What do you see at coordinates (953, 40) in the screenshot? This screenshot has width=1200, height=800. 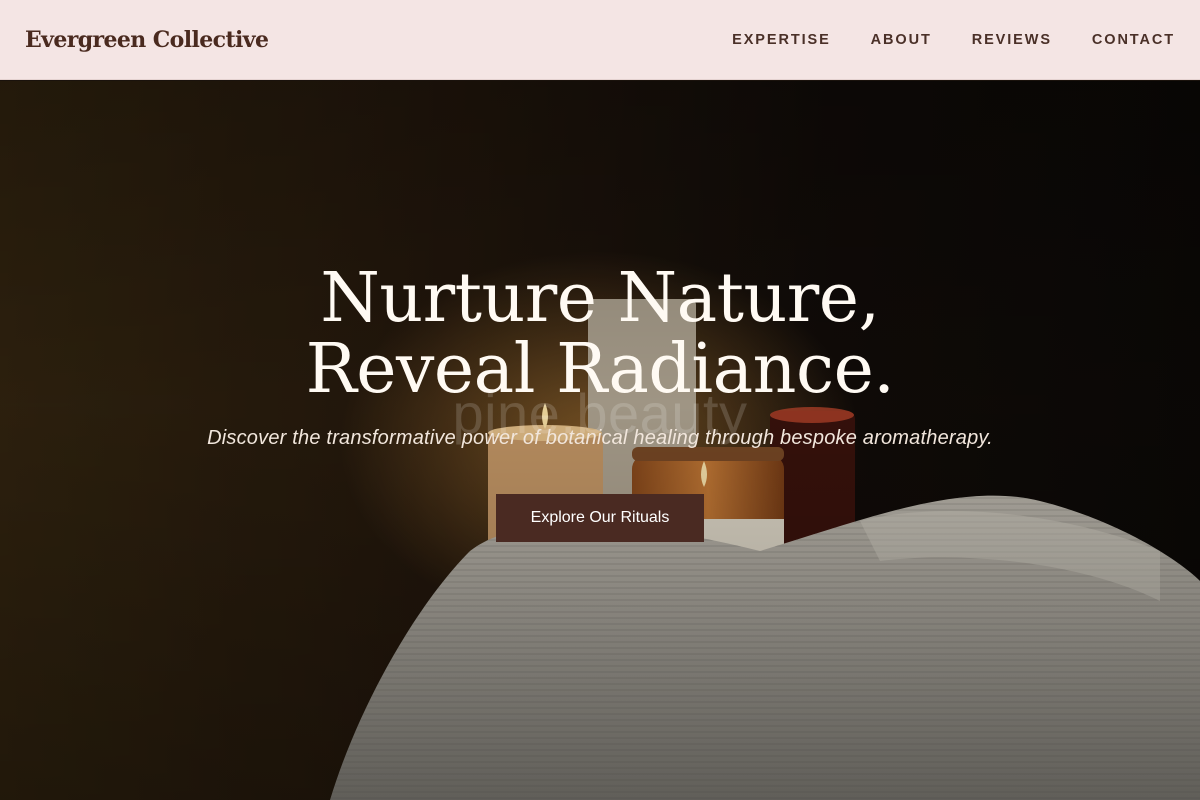 I see `main-nav: EXPERTISE ABOUT REVIEWS CONTACT` at bounding box center [953, 40].